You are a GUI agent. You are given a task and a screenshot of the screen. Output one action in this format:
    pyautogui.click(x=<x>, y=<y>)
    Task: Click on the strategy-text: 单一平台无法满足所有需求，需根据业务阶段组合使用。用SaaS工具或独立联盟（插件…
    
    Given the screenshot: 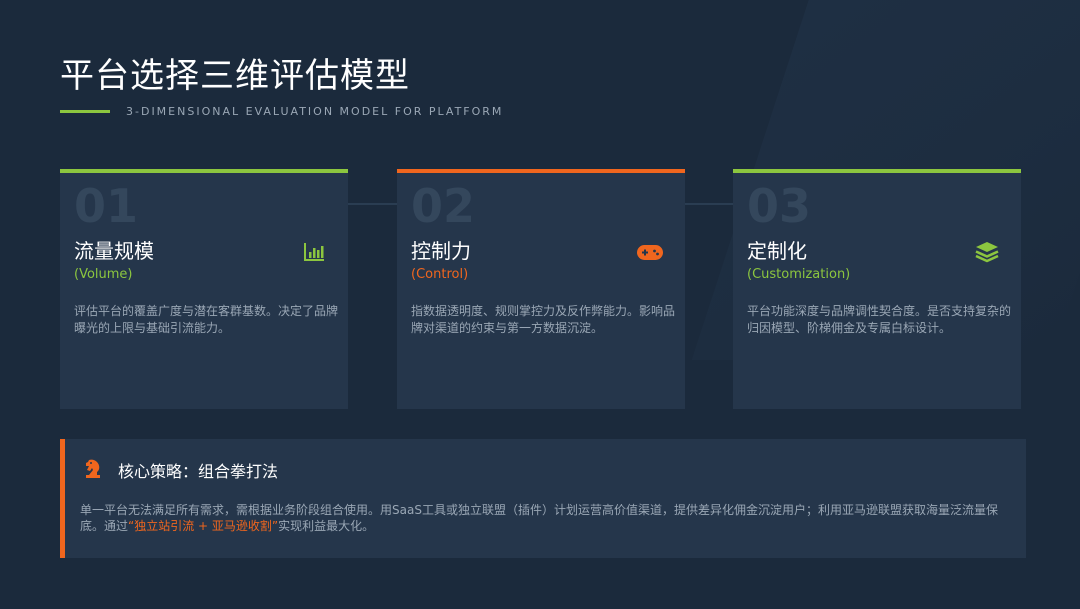 What is the action you would take?
    pyautogui.click(x=545, y=518)
    